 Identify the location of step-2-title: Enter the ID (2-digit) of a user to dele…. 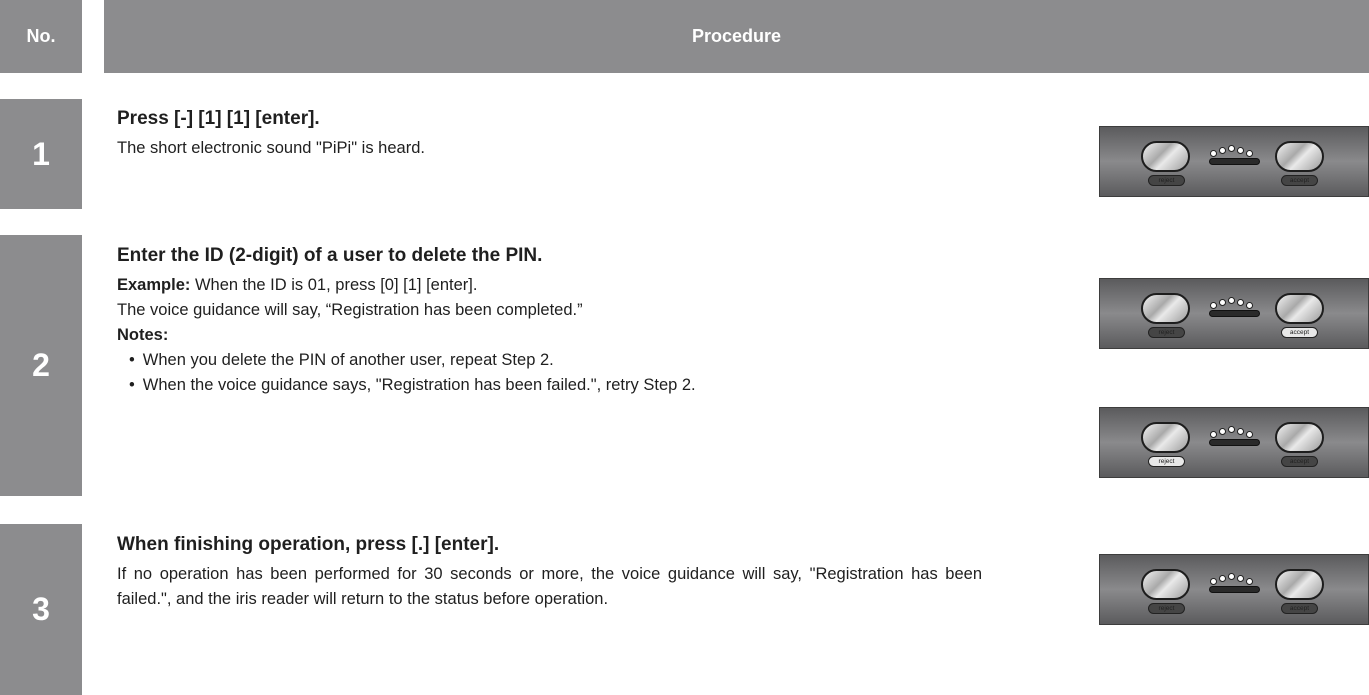
(330, 255).